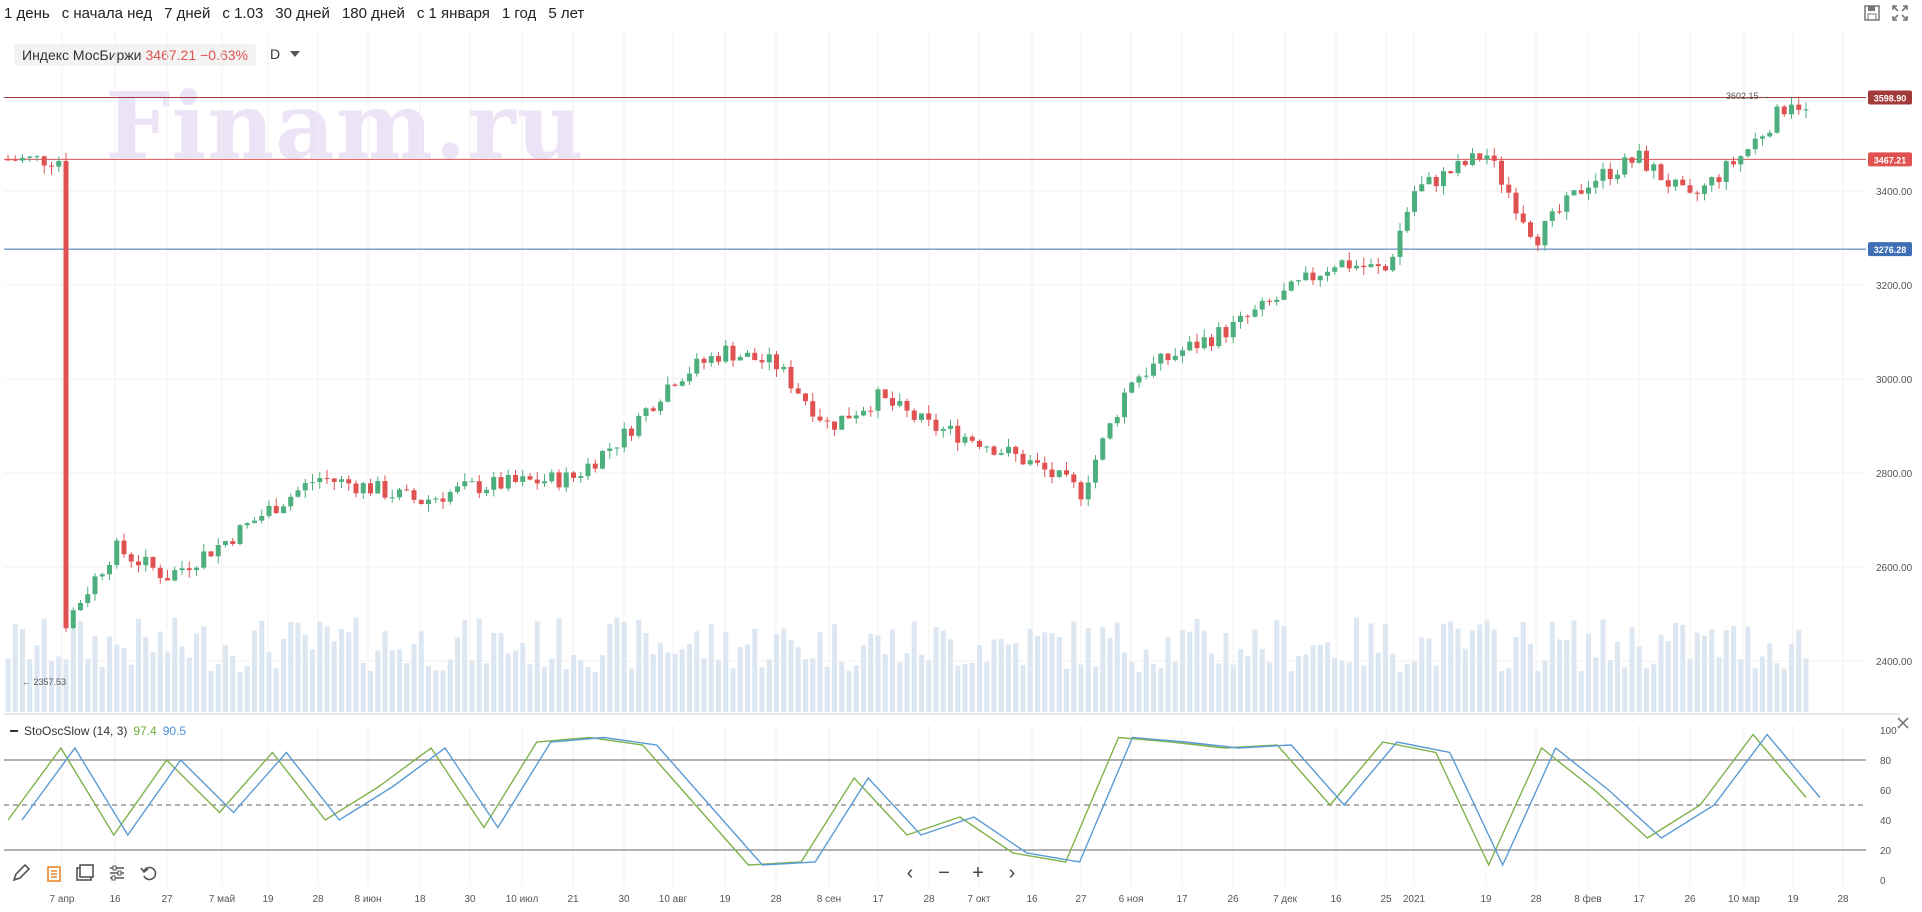 The width and height of the screenshot is (1922, 912). Describe the element at coordinates (1886, 821) in the screenshot. I see `osc-tick-label: 40` at that location.